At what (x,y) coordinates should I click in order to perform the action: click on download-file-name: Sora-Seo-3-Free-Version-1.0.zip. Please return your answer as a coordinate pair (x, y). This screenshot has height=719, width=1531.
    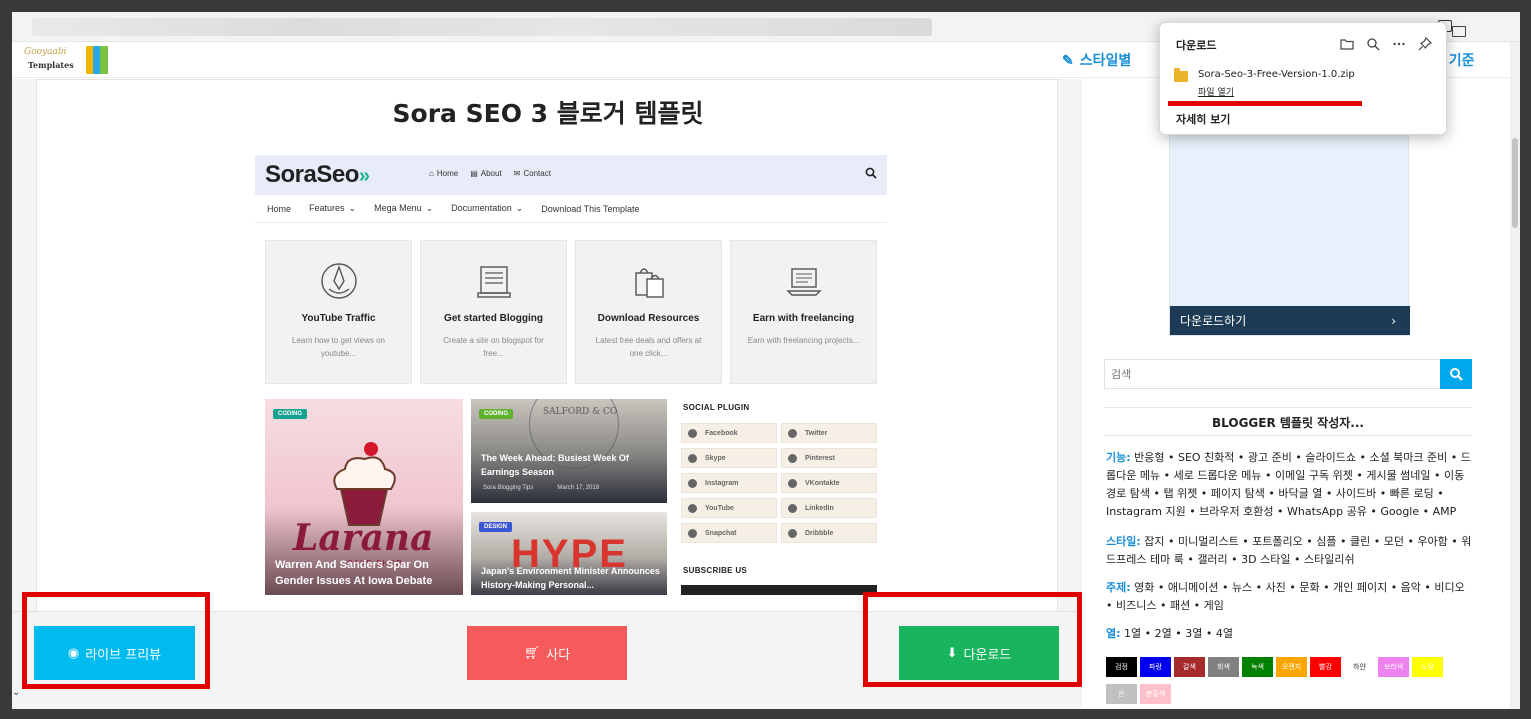
    Looking at the image, I should click on (1276, 74).